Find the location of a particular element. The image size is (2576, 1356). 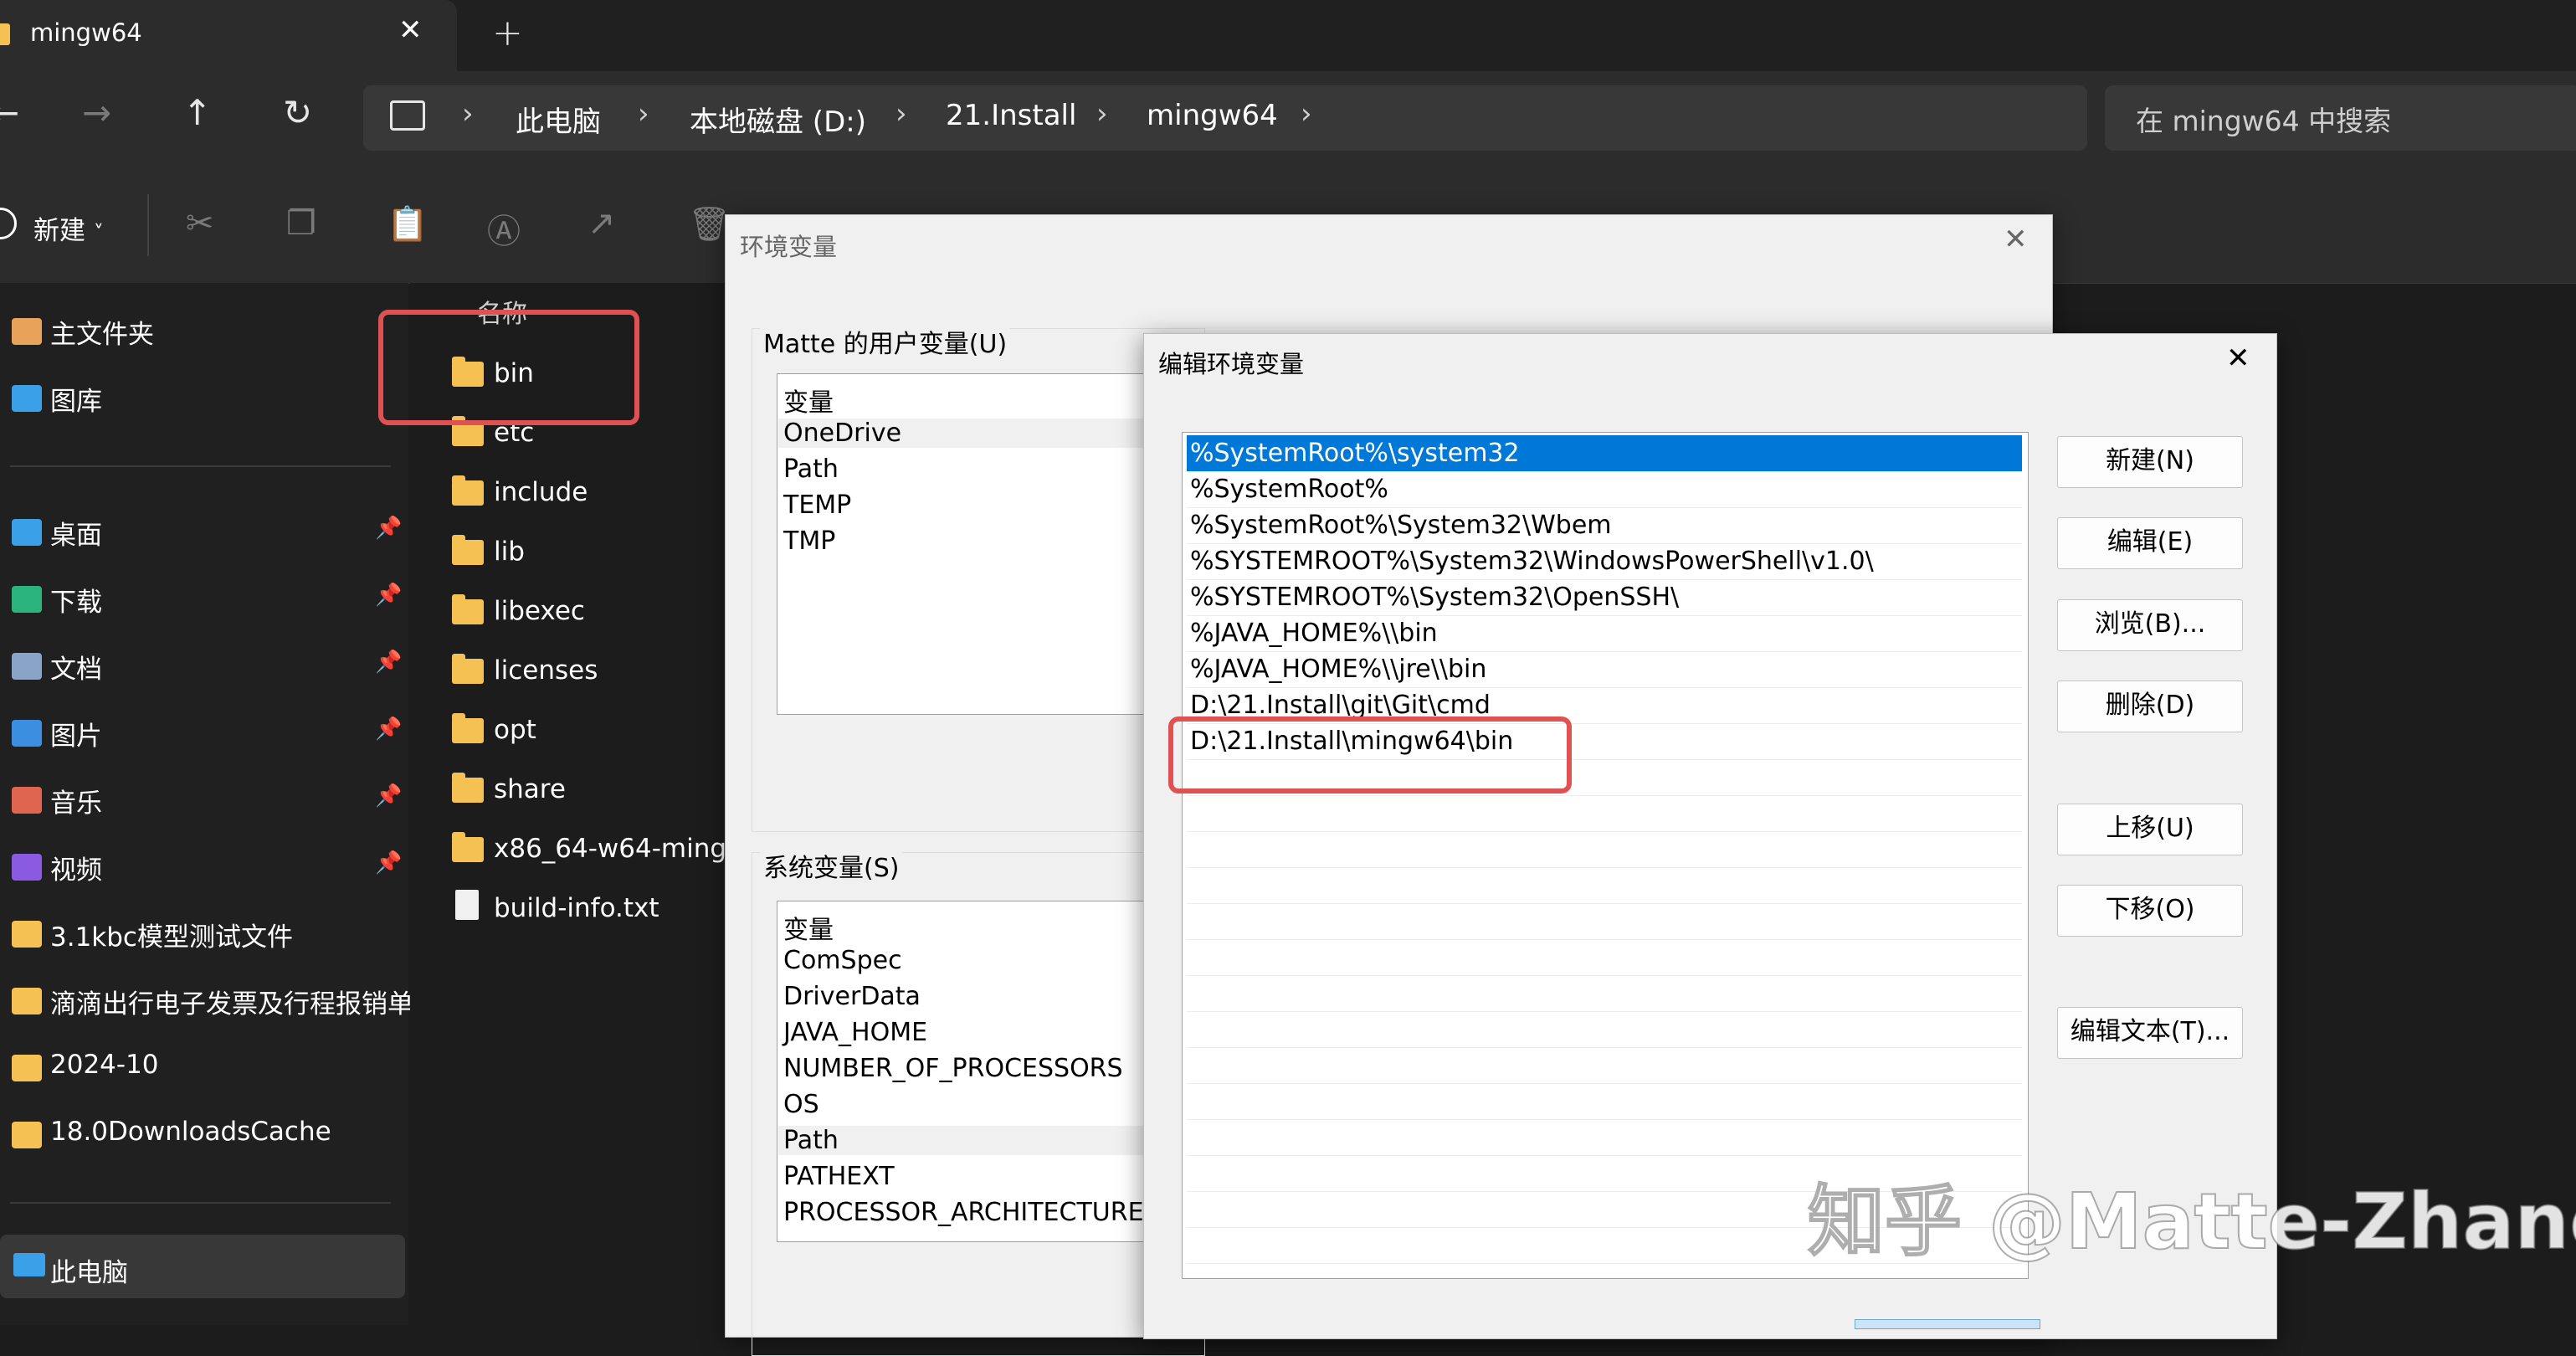

edit-button: 编辑(E) is located at coordinates (2150, 543).